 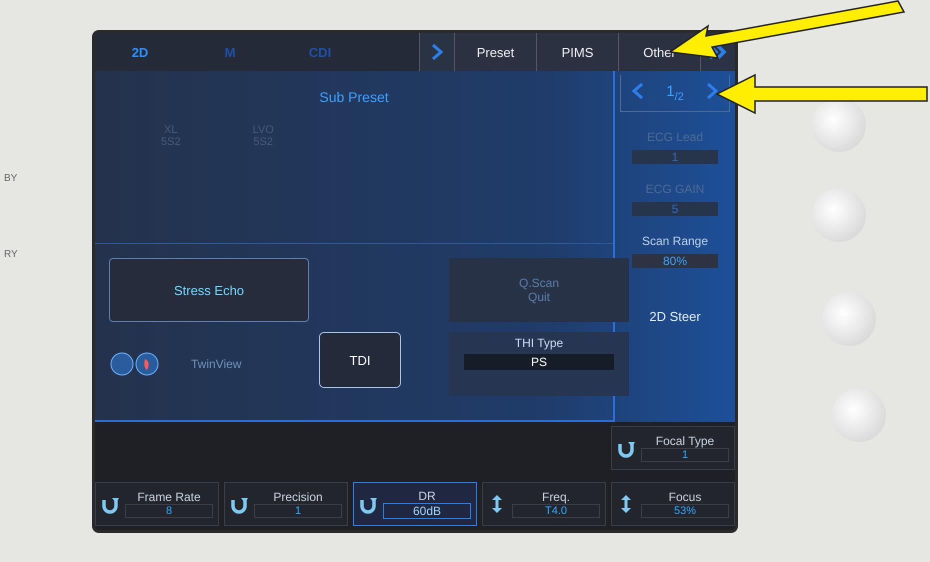 I want to click on control-value: T4.0, so click(x=556, y=511).